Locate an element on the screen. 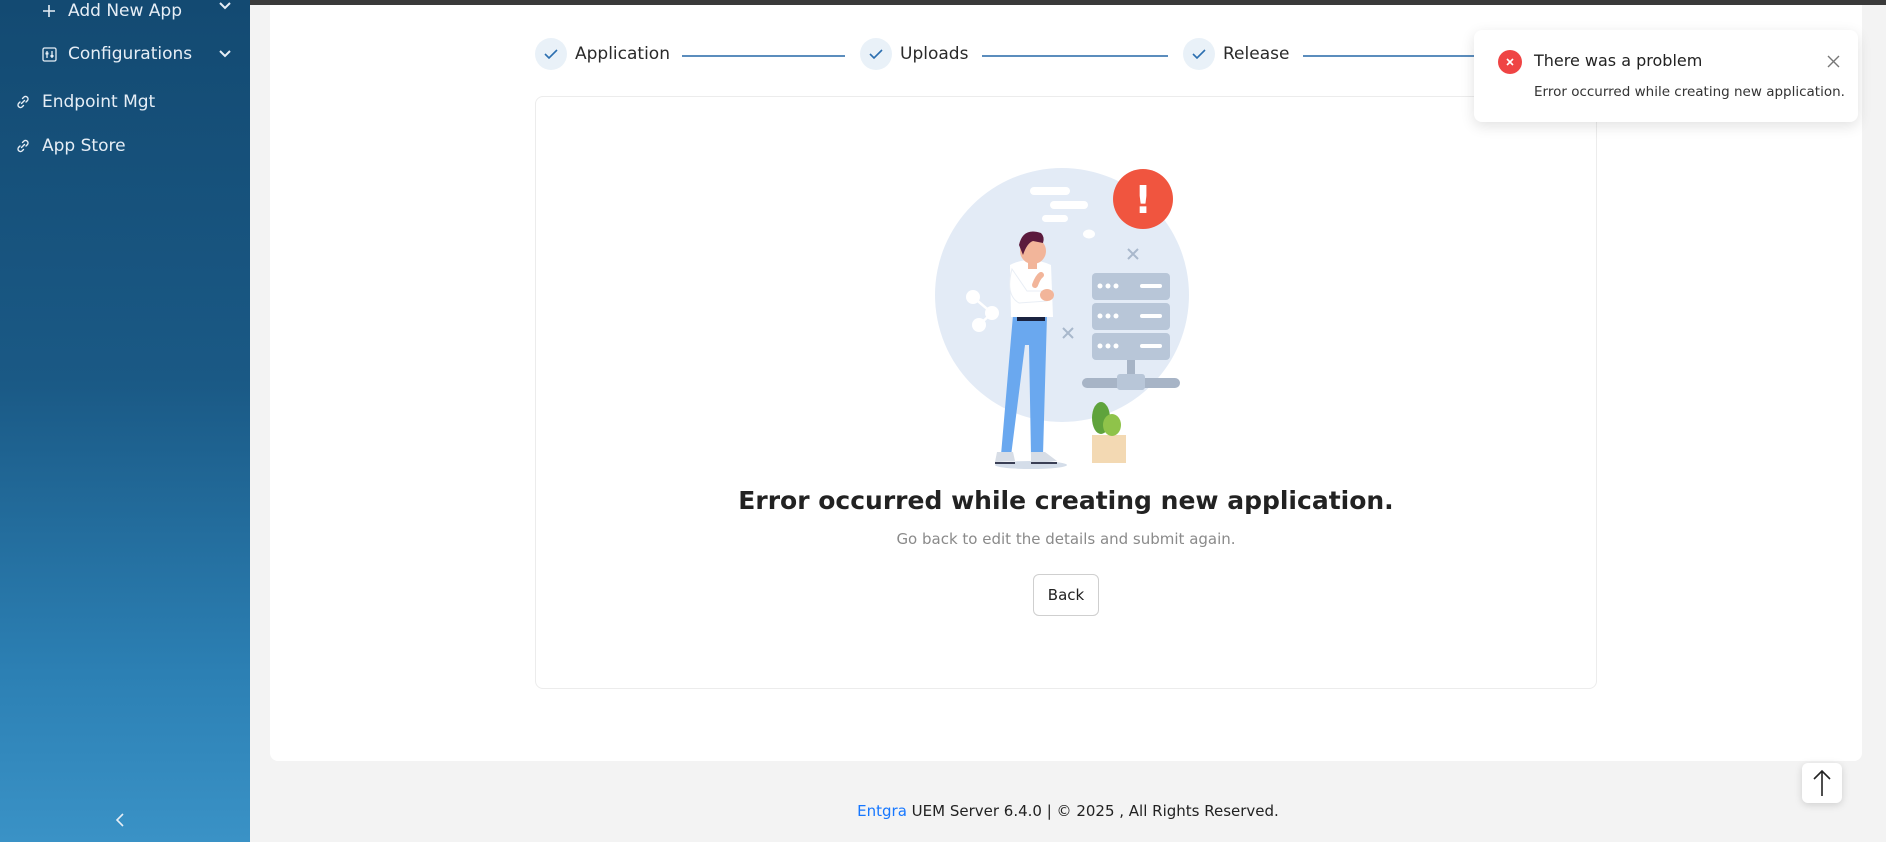 The image size is (1886, 842). sidebar-item-label: Add New App is located at coordinates (125, 11).